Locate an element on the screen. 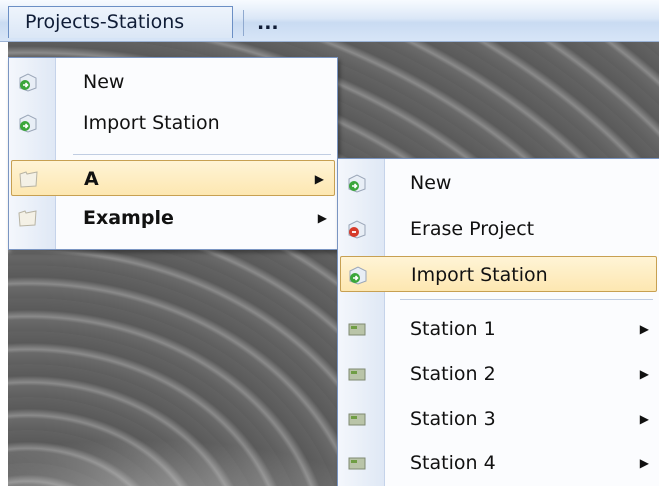 The width and height of the screenshot is (659, 486). menubar-separator is located at coordinates (243, 23).